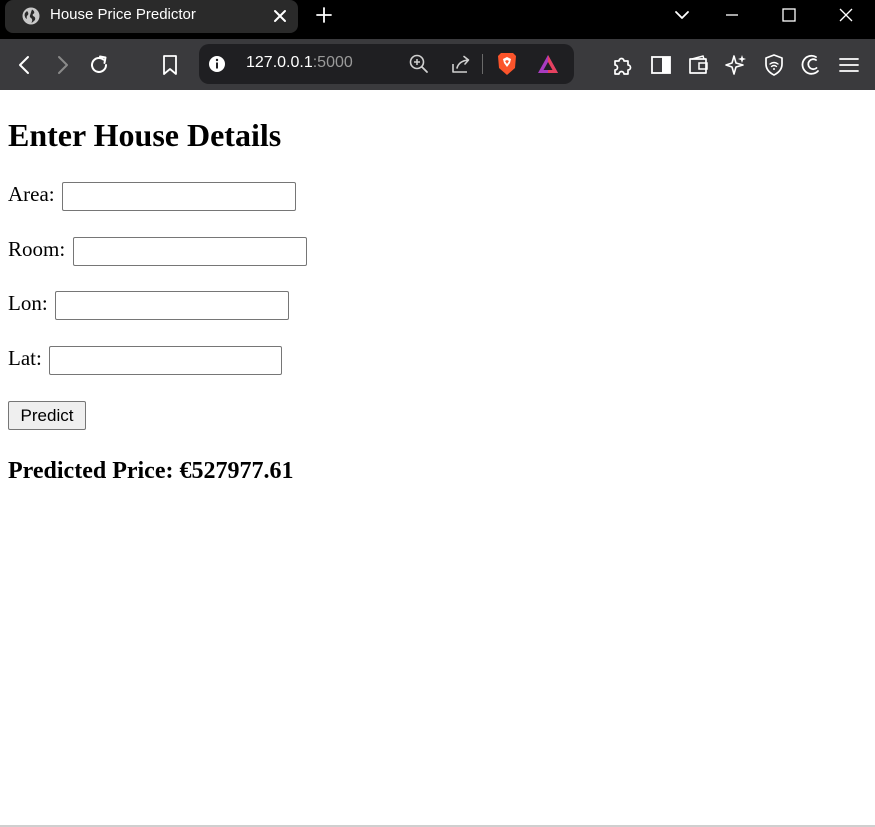 The width and height of the screenshot is (875, 827). I want to click on browser-tab: House Price Predictor, so click(151, 16).